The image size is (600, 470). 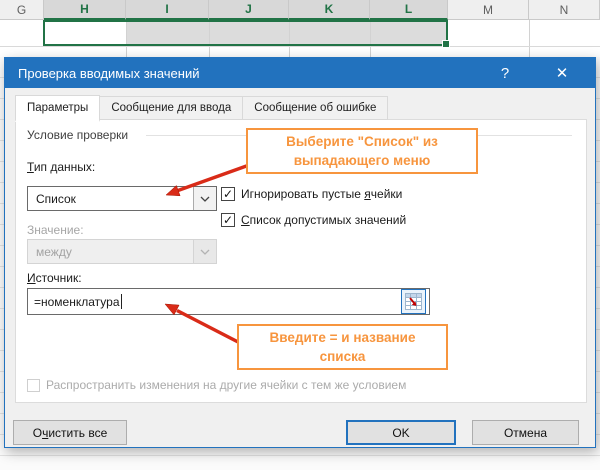 I want to click on data-type-label: Тип данных:, so click(x=61, y=167).